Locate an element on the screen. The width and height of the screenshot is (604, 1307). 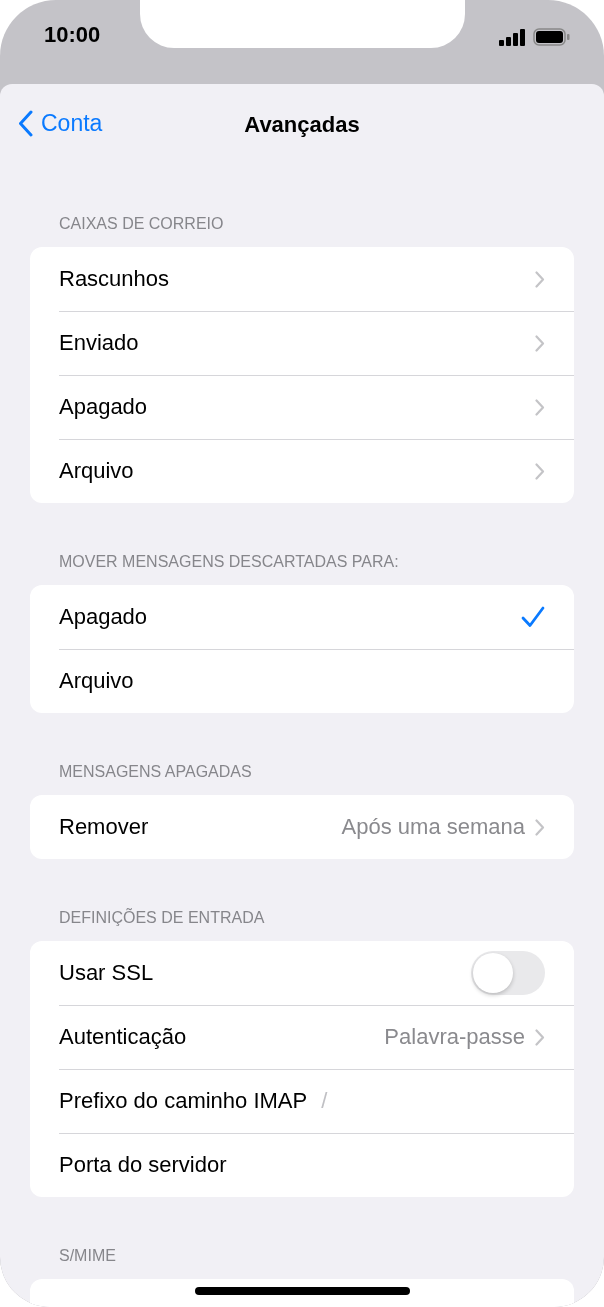
row-value: Palavra-passe is located at coordinates (454, 1037).